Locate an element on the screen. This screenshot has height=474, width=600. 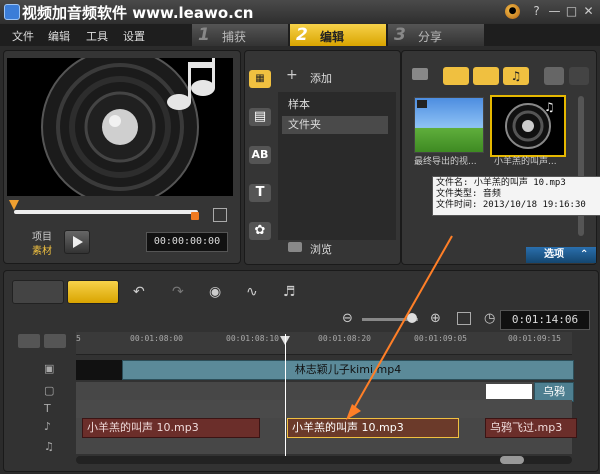
audio-clip-selected: 小羊羔的叫声 10.mp3 is located at coordinates (373, 428).